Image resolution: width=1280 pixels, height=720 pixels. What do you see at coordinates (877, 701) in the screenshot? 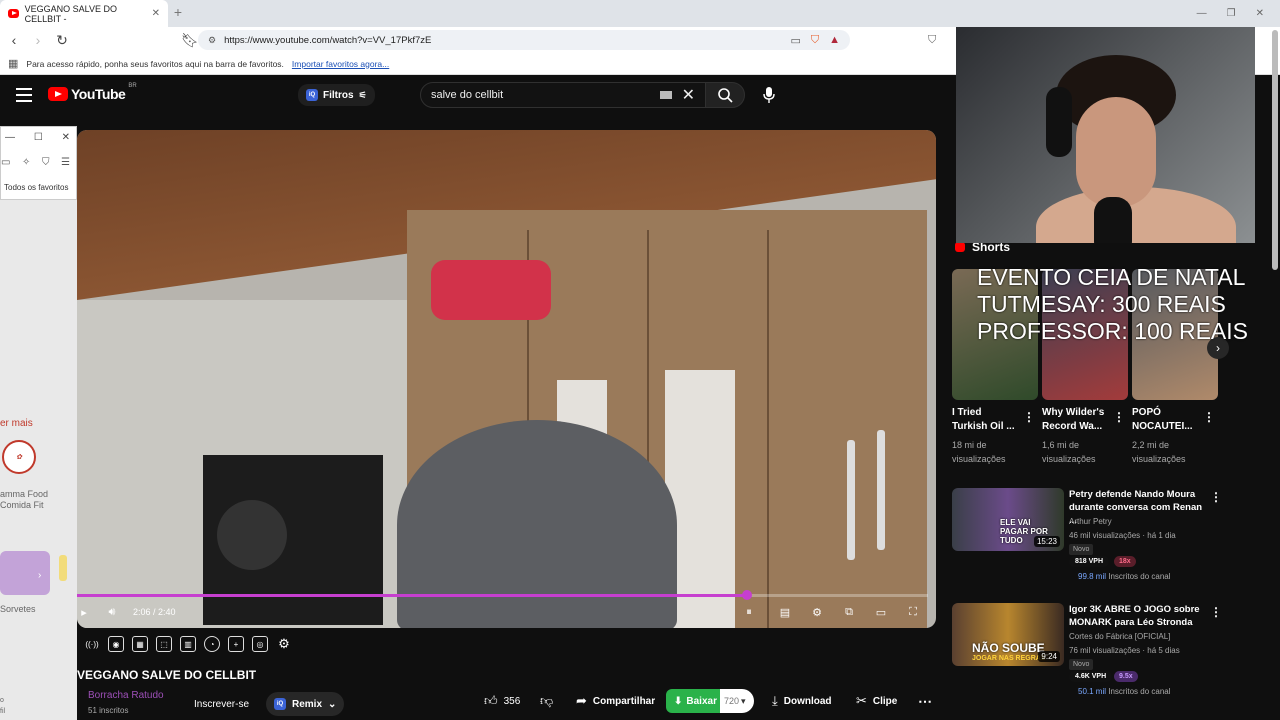
I see `clip-button: ✂ Clipe` at bounding box center [877, 701].